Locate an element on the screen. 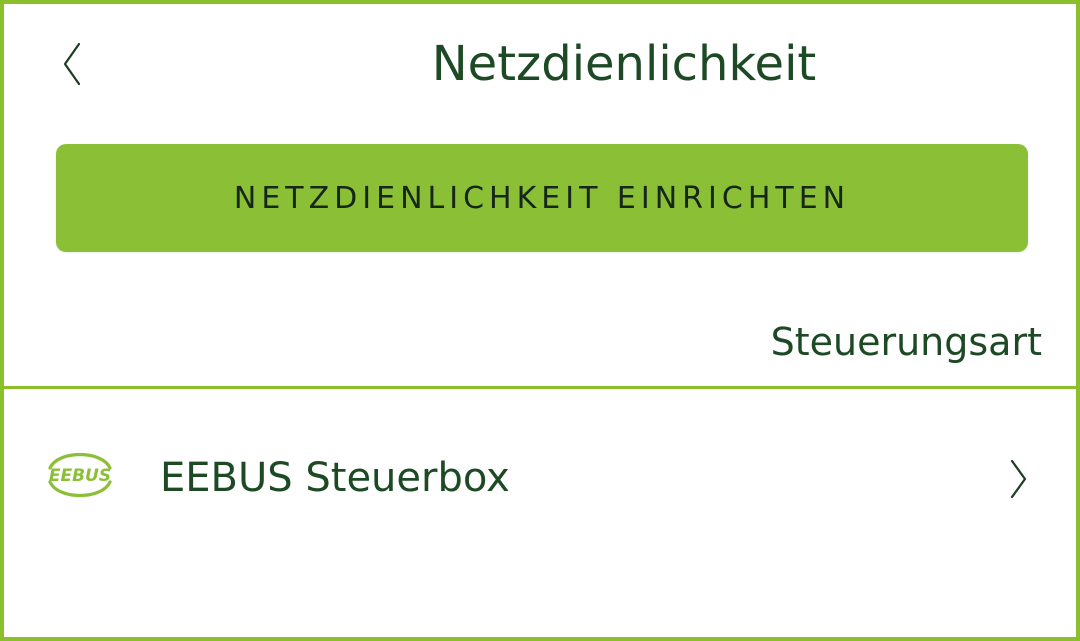 The height and width of the screenshot is (641, 1080). eebus-logo-text: EEBUS is located at coordinates (80, 476).